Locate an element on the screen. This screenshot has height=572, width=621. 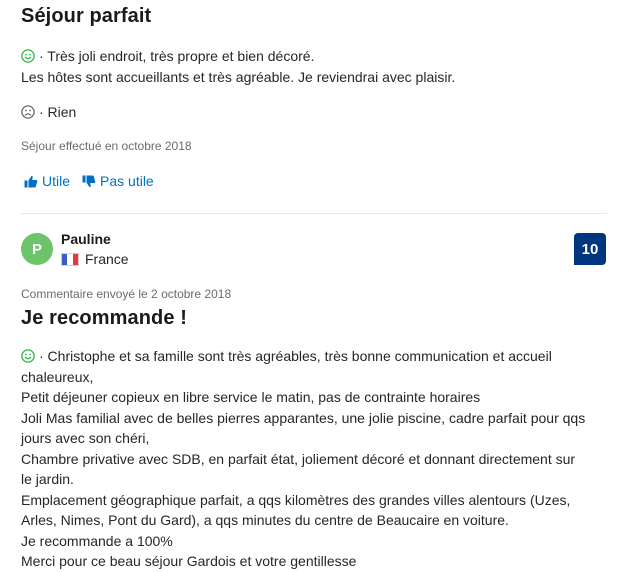
not-helpful-label: Pas utile is located at coordinates (127, 181).